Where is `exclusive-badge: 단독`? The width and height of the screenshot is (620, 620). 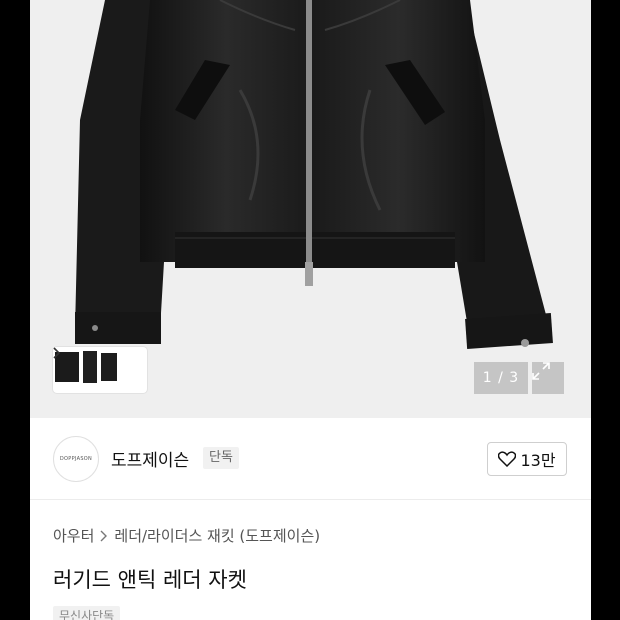 exclusive-badge: 단독 is located at coordinates (221, 458).